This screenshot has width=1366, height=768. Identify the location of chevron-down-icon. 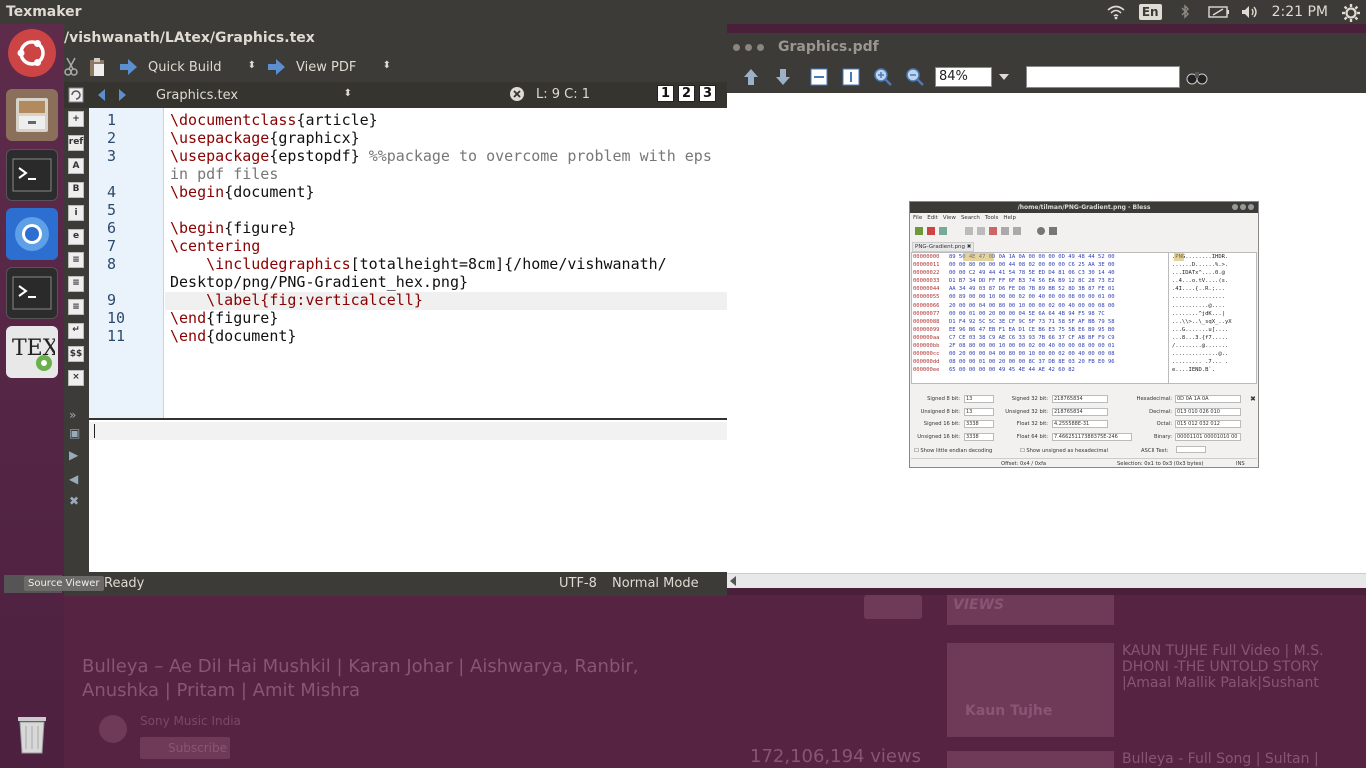
(1004, 77).